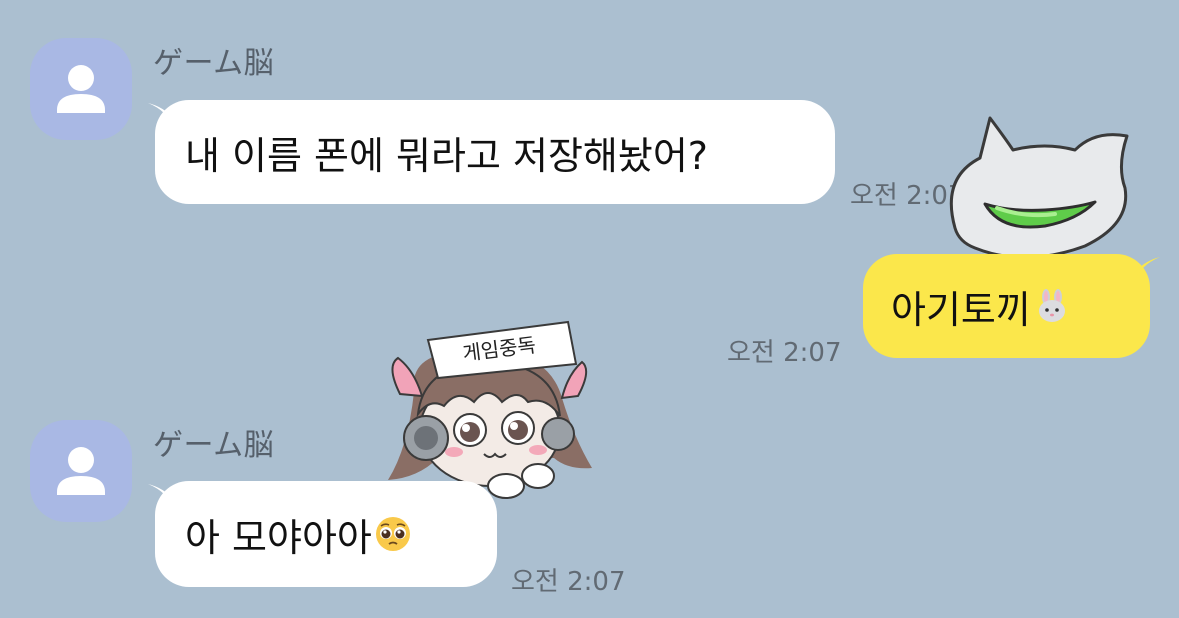  What do you see at coordinates (1051, 305) in the screenshot?
I see `rabbit-face-emoji` at bounding box center [1051, 305].